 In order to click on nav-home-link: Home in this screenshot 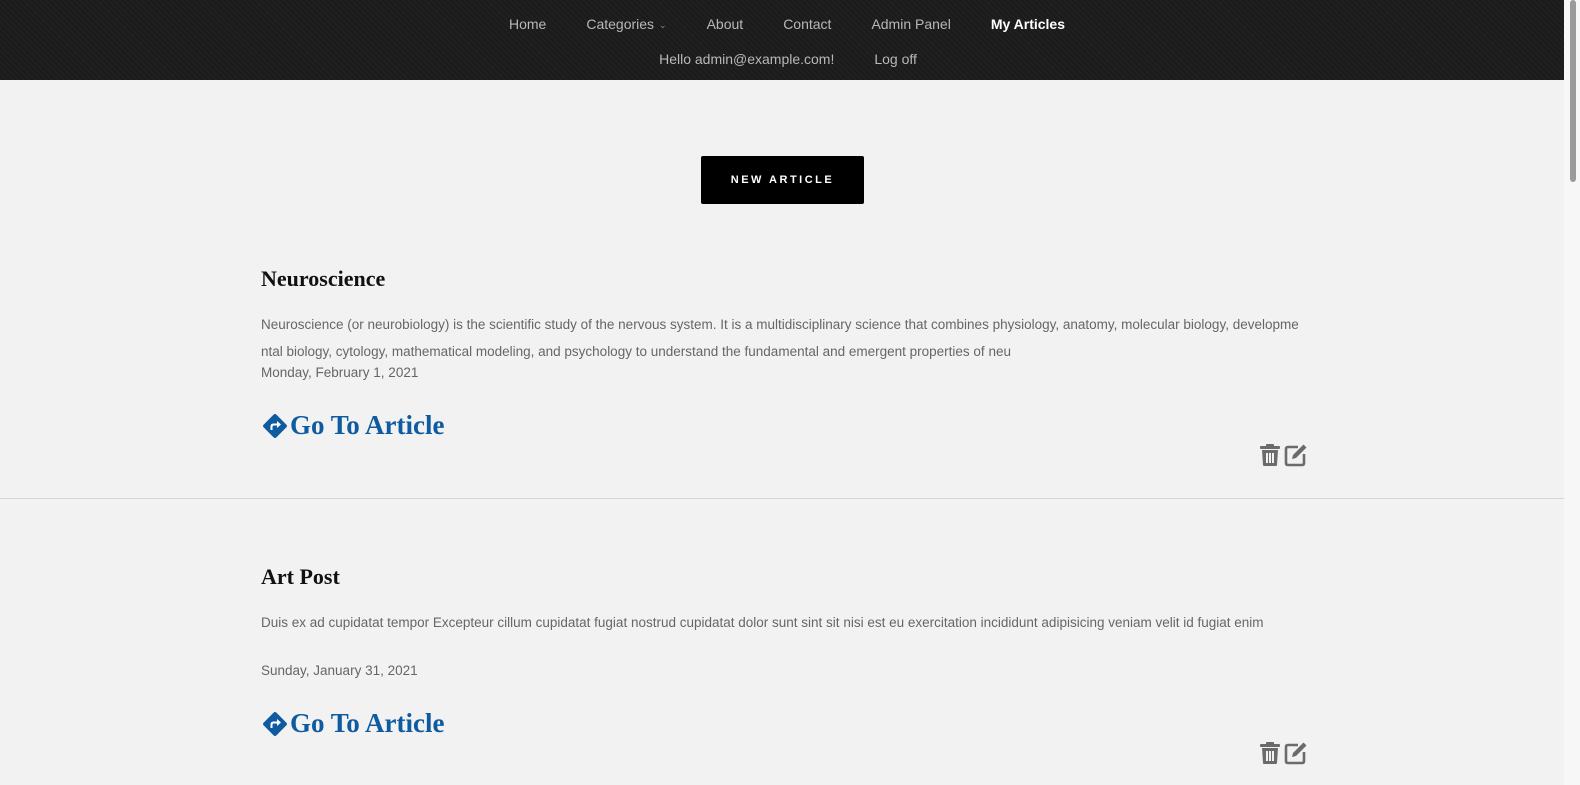, I will do `click(527, 24)`.